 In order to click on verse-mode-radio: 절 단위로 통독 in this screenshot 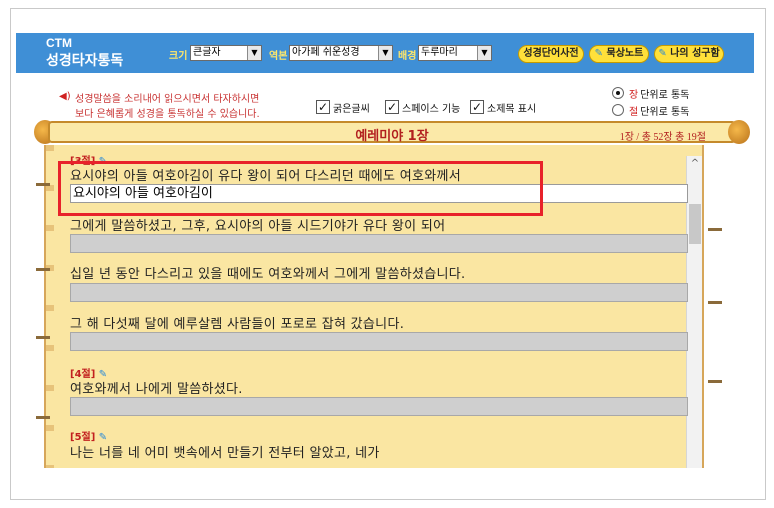, I will do `click(651, 110)`.